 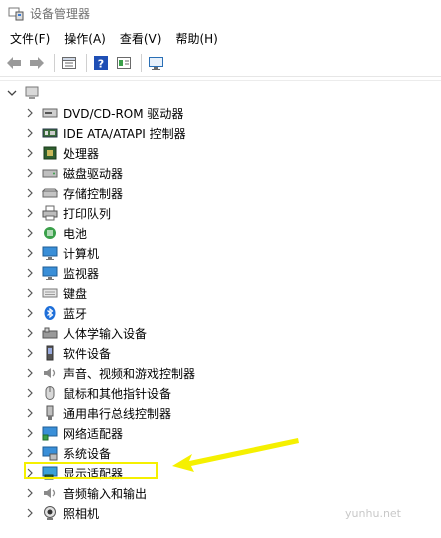 I want to click on tree-category-row: 音频输入和输出, so click(x=220, y=493).